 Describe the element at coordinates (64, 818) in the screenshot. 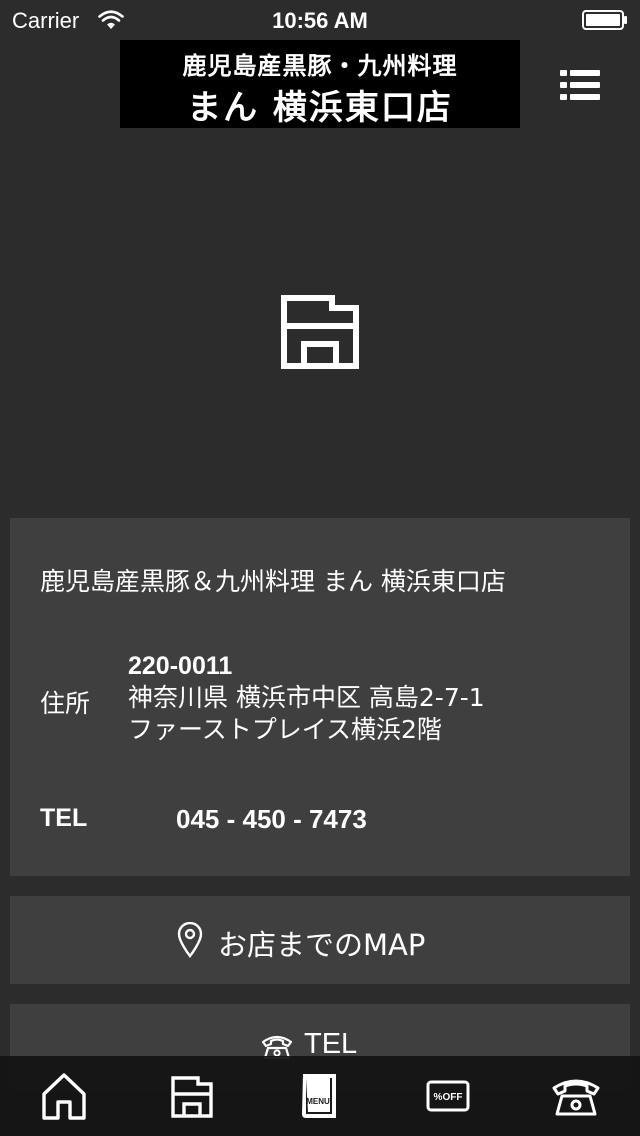

I see `tel-label: TEL` at that location.